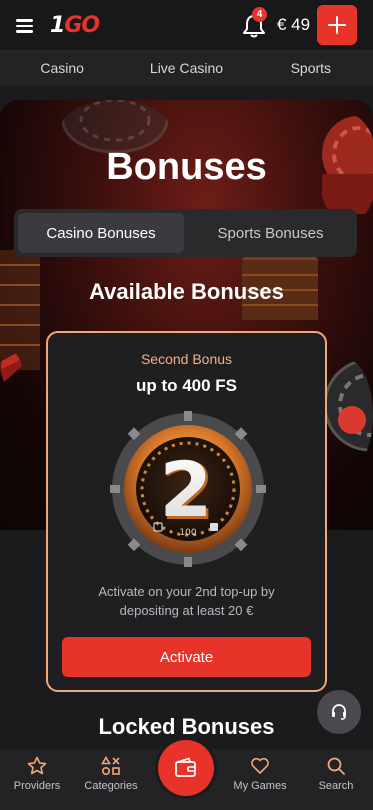 The height and width of the screenshot is (810, 373). Describe the element at coordinates (62, 68) in the screenshot. I see `nav-casino: Casino` at that location.